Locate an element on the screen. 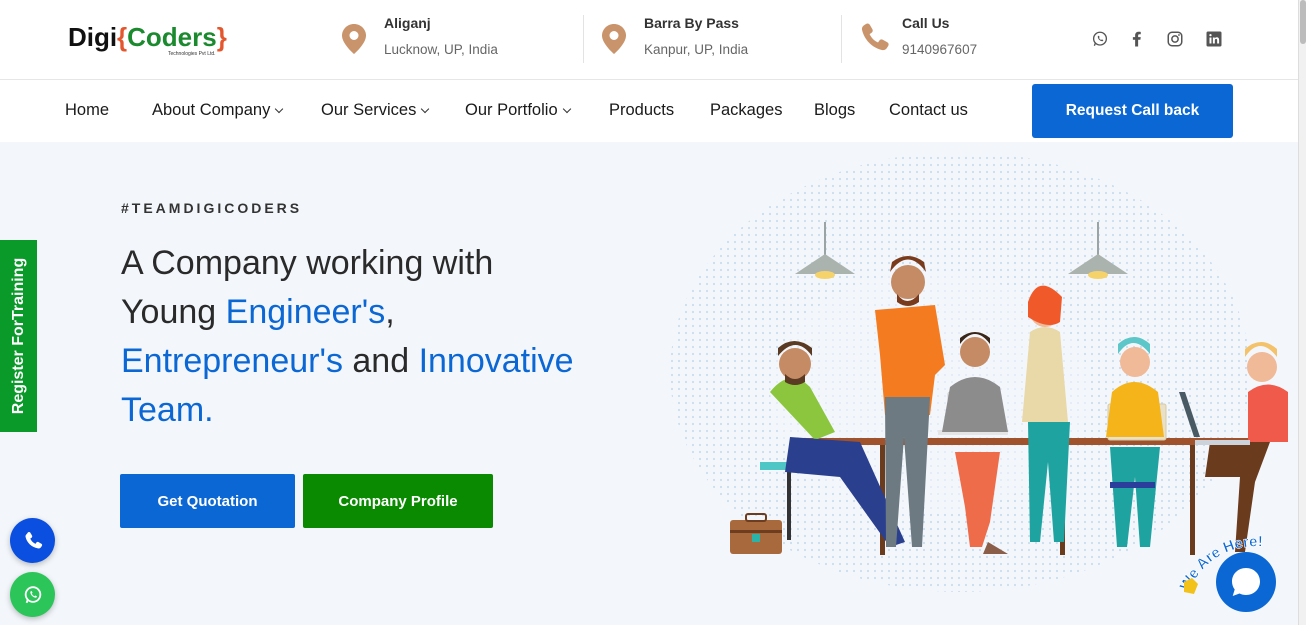 The image size is (1306, 625). nav-packages: Packages is located at coordinates (746, 110).